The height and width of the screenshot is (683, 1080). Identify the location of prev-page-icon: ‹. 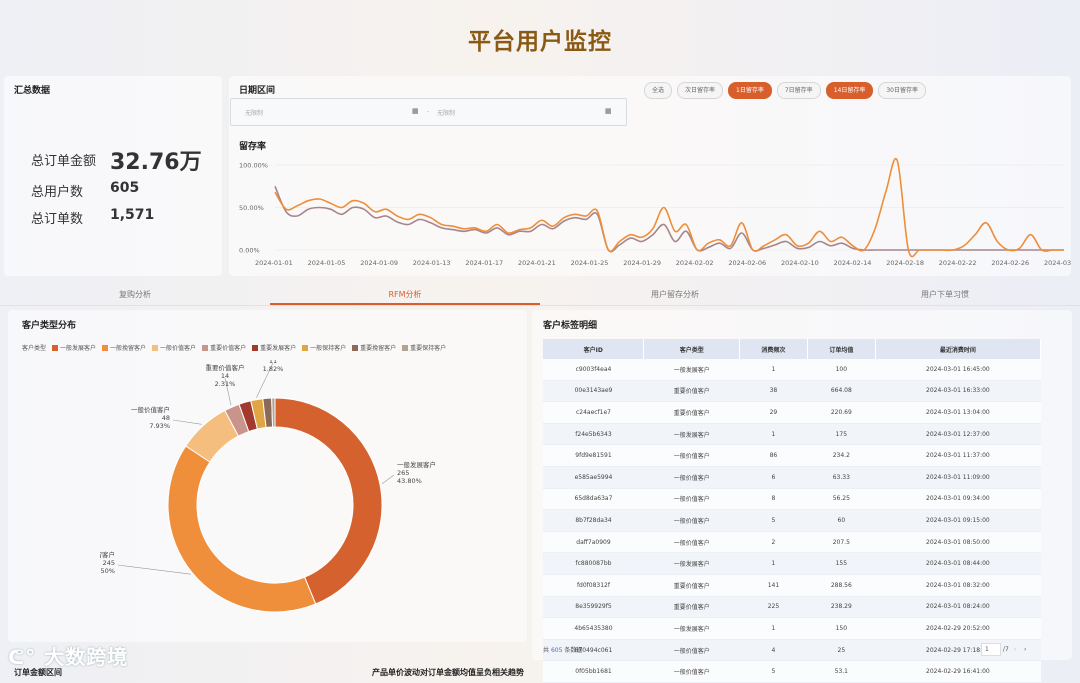
(1015, 649).